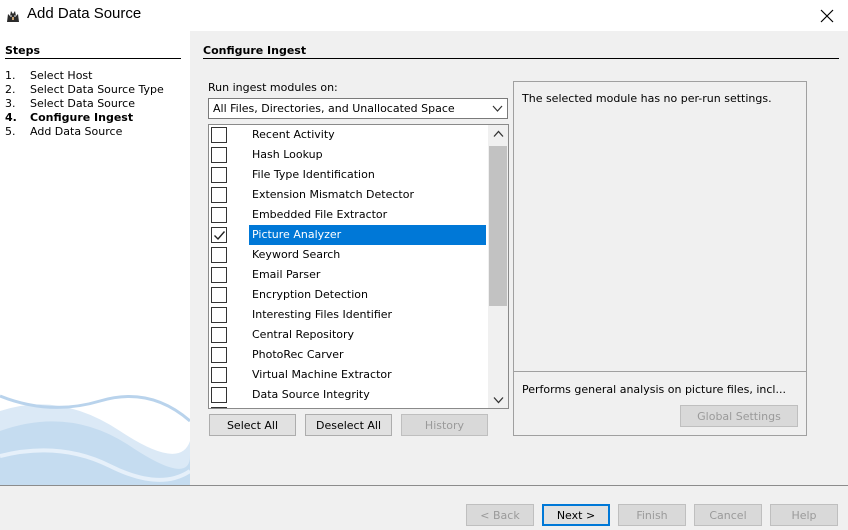 The image size is (848, 530). I want to click on close-icon, so click(827, 15).